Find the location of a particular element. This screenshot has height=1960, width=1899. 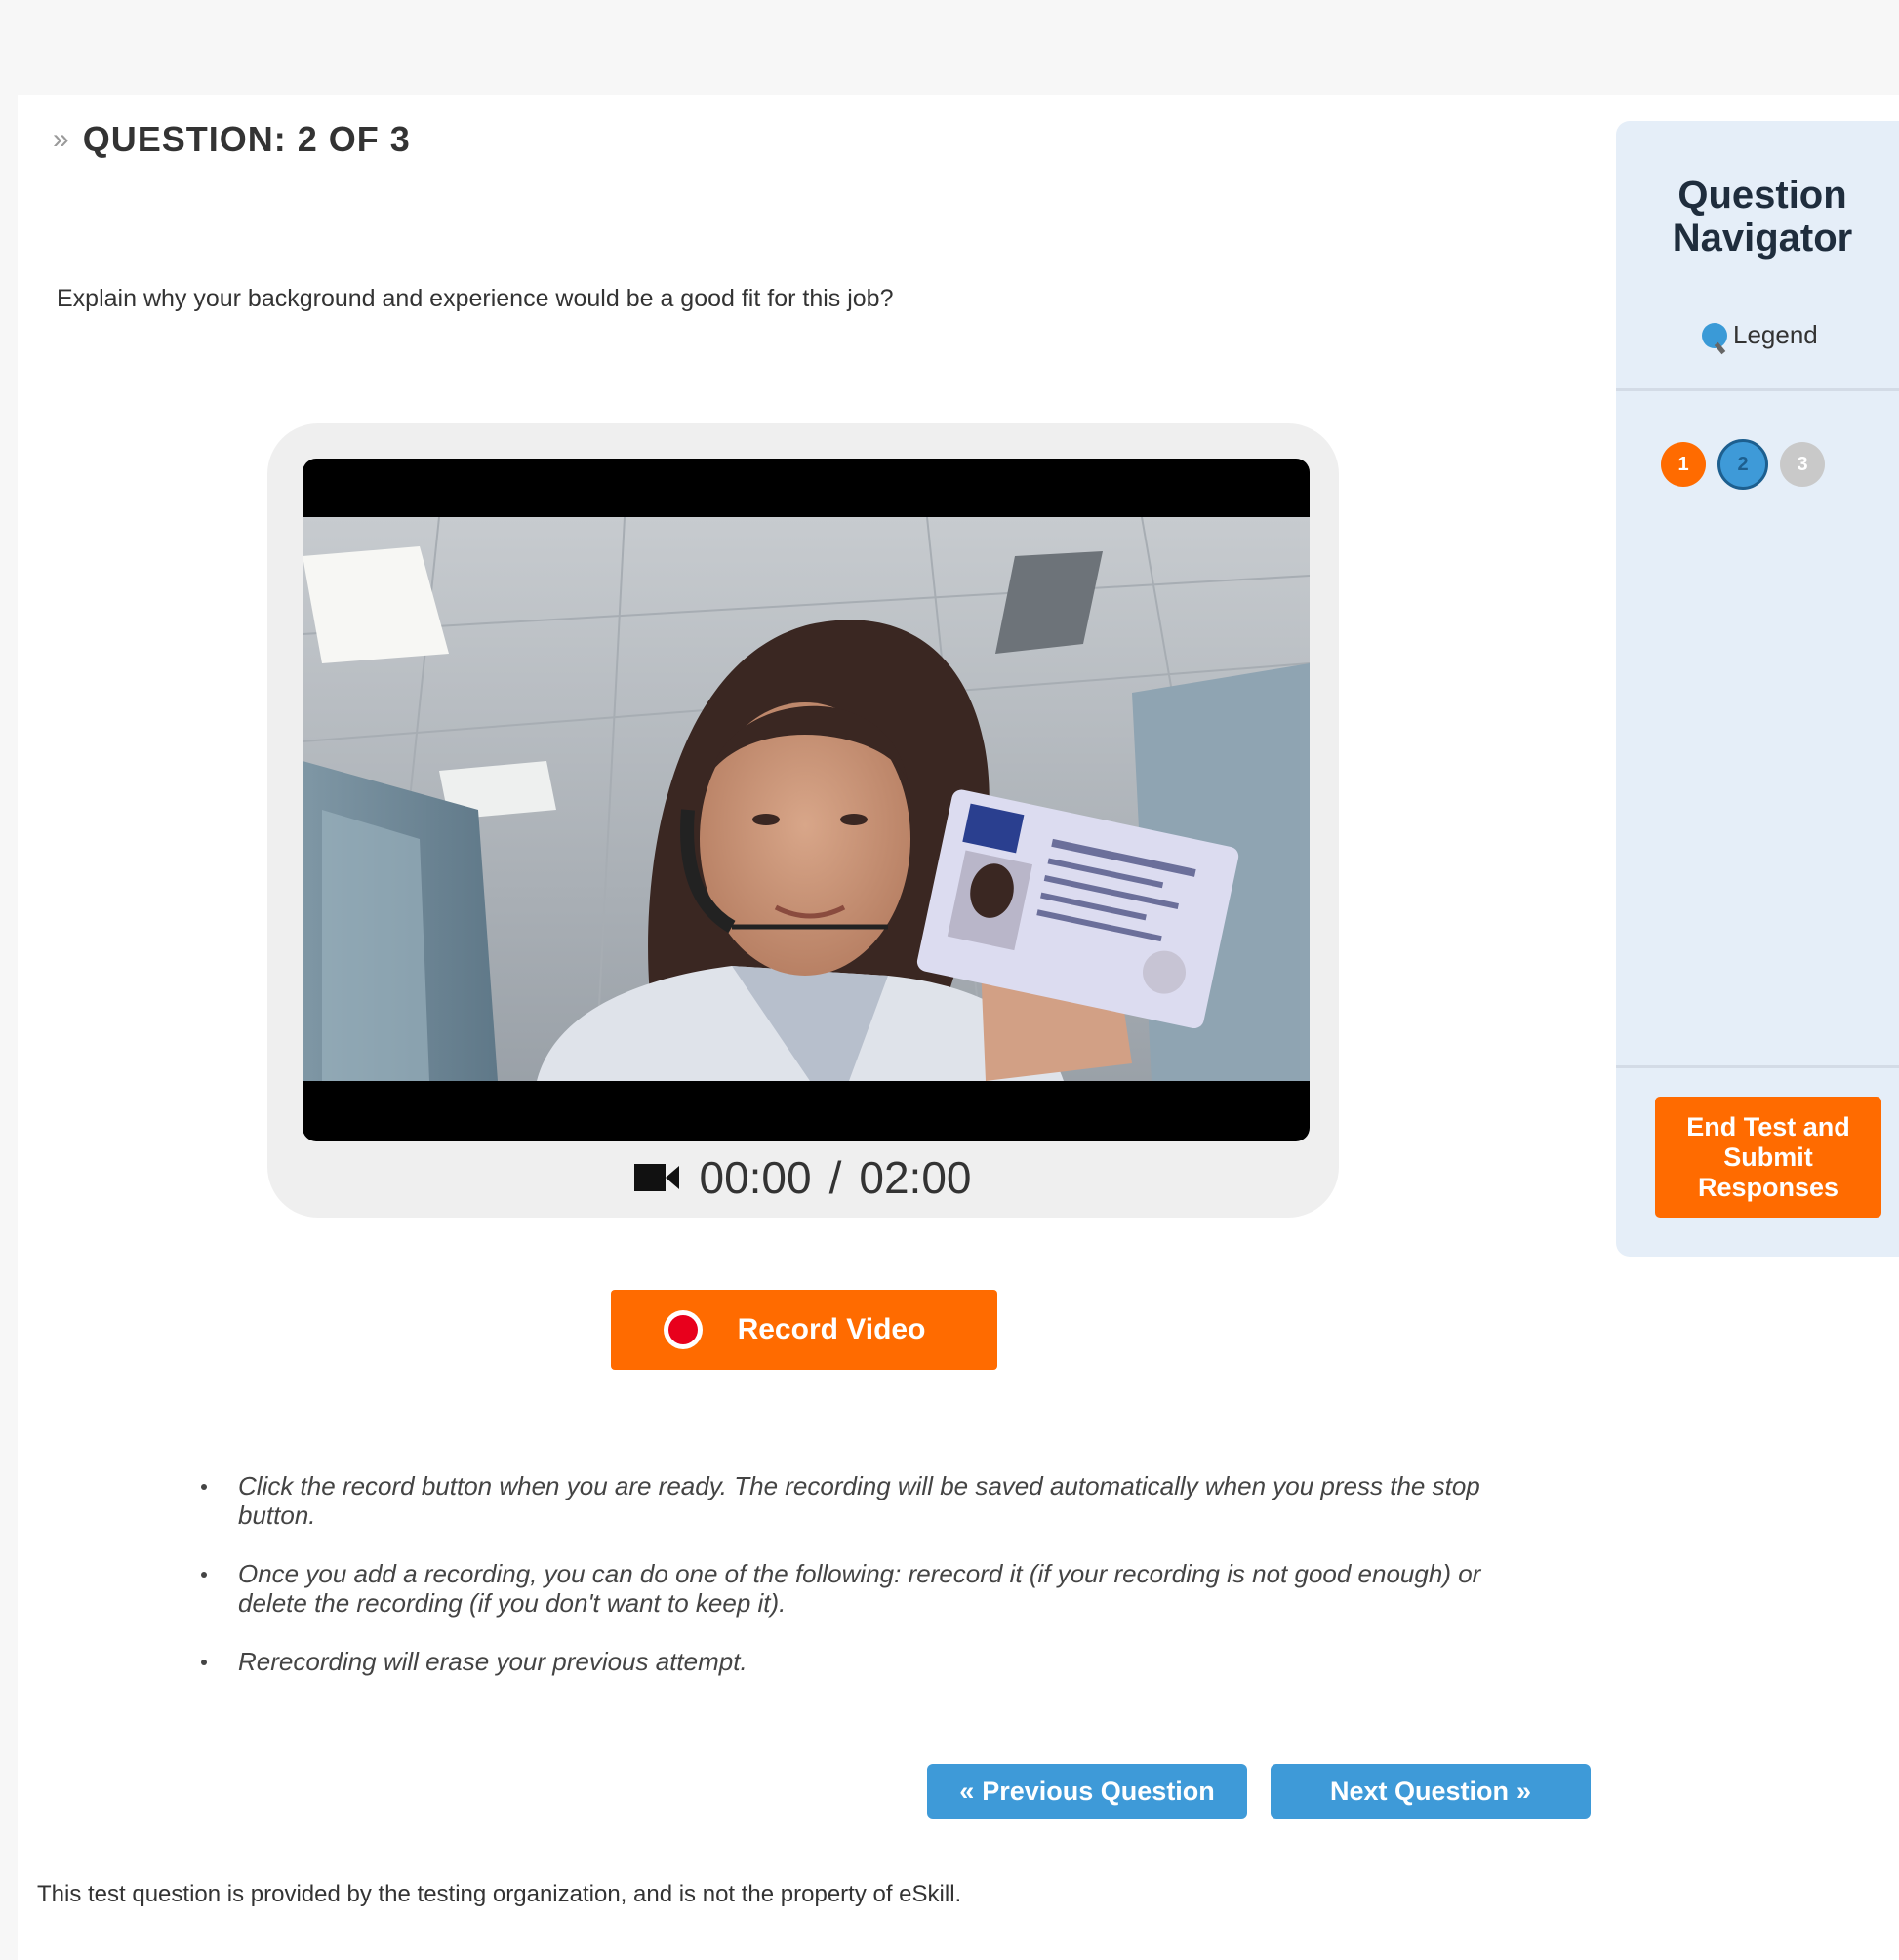

question-counter: QUESTION: 2 OF 3 is located at coordinates (246, 139).